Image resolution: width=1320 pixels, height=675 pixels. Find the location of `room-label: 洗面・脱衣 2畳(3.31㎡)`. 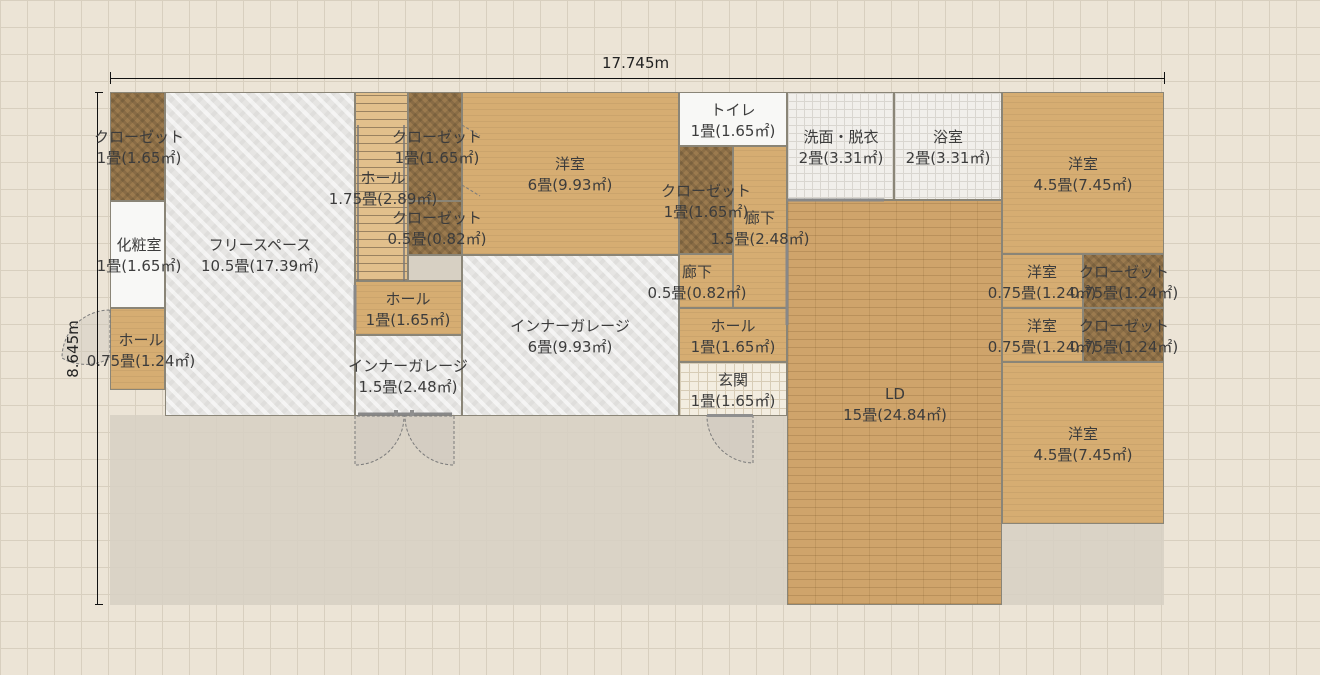

room-label: 洗面・脱衣 2畳(3.31㎡) is located at coordinates (841, 147).